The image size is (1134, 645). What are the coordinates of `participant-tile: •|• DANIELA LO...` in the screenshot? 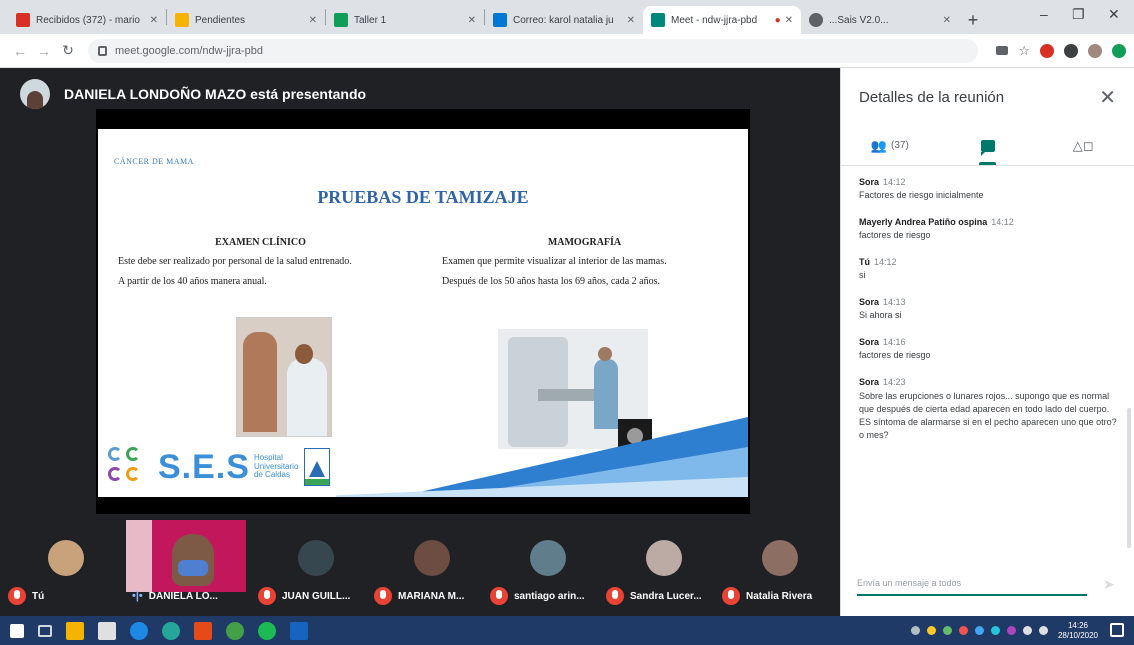 It's located at (190, 569).